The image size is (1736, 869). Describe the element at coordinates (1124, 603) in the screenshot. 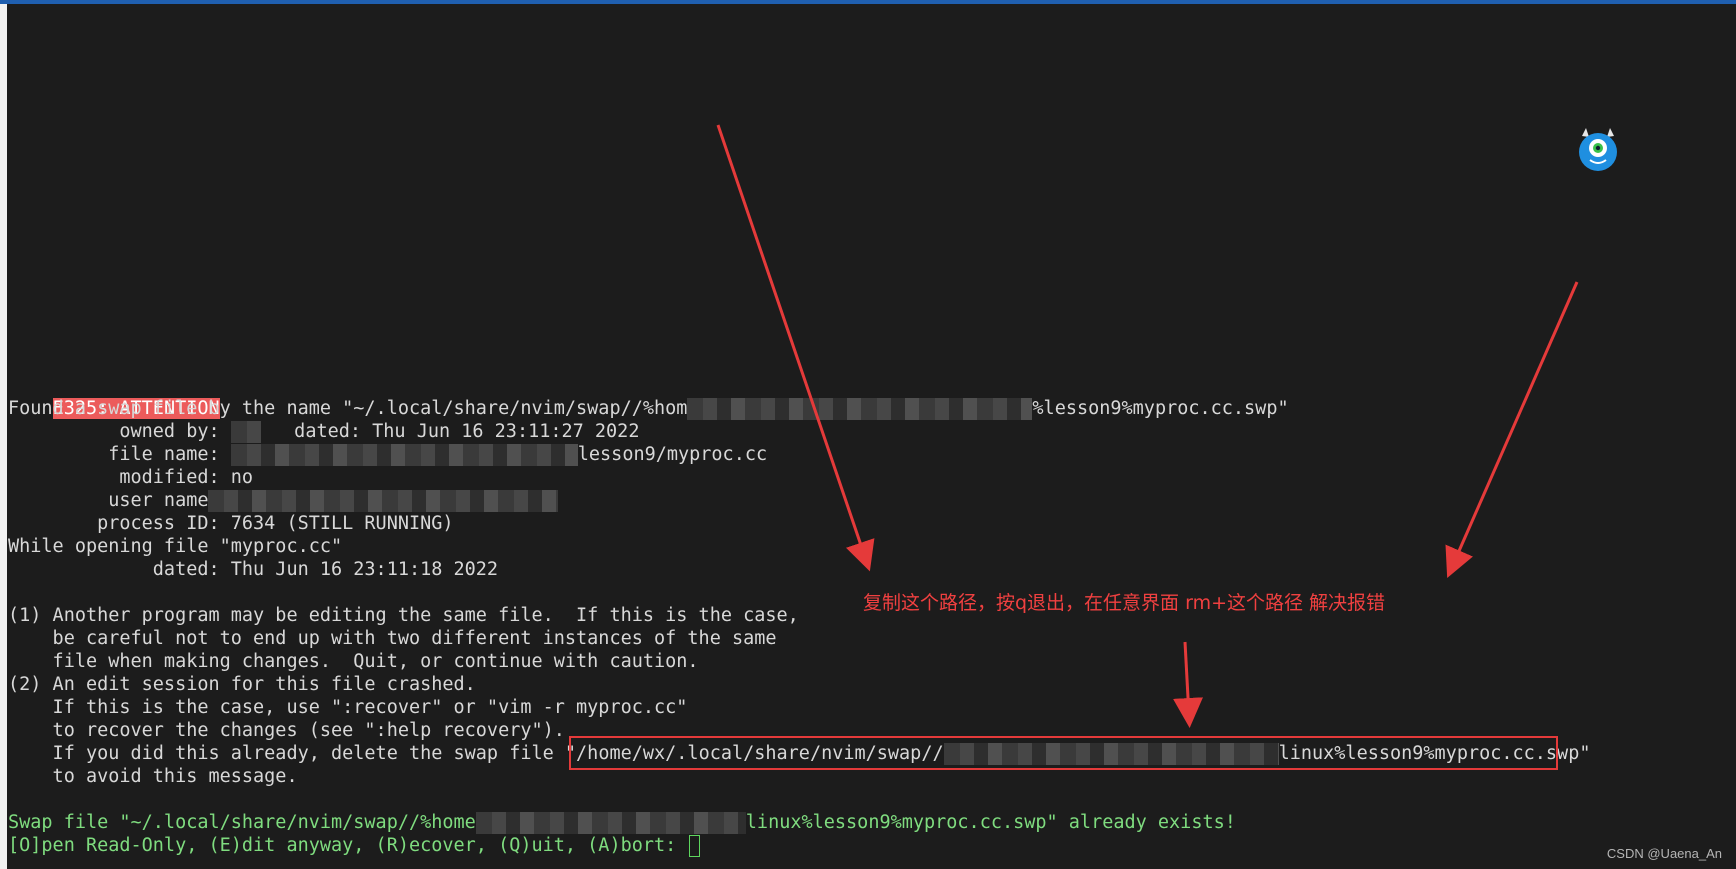

I see `annotation-note: 复制这个路径，按q退出，在任意界面 rm+这个路径 解决报错` at that location.